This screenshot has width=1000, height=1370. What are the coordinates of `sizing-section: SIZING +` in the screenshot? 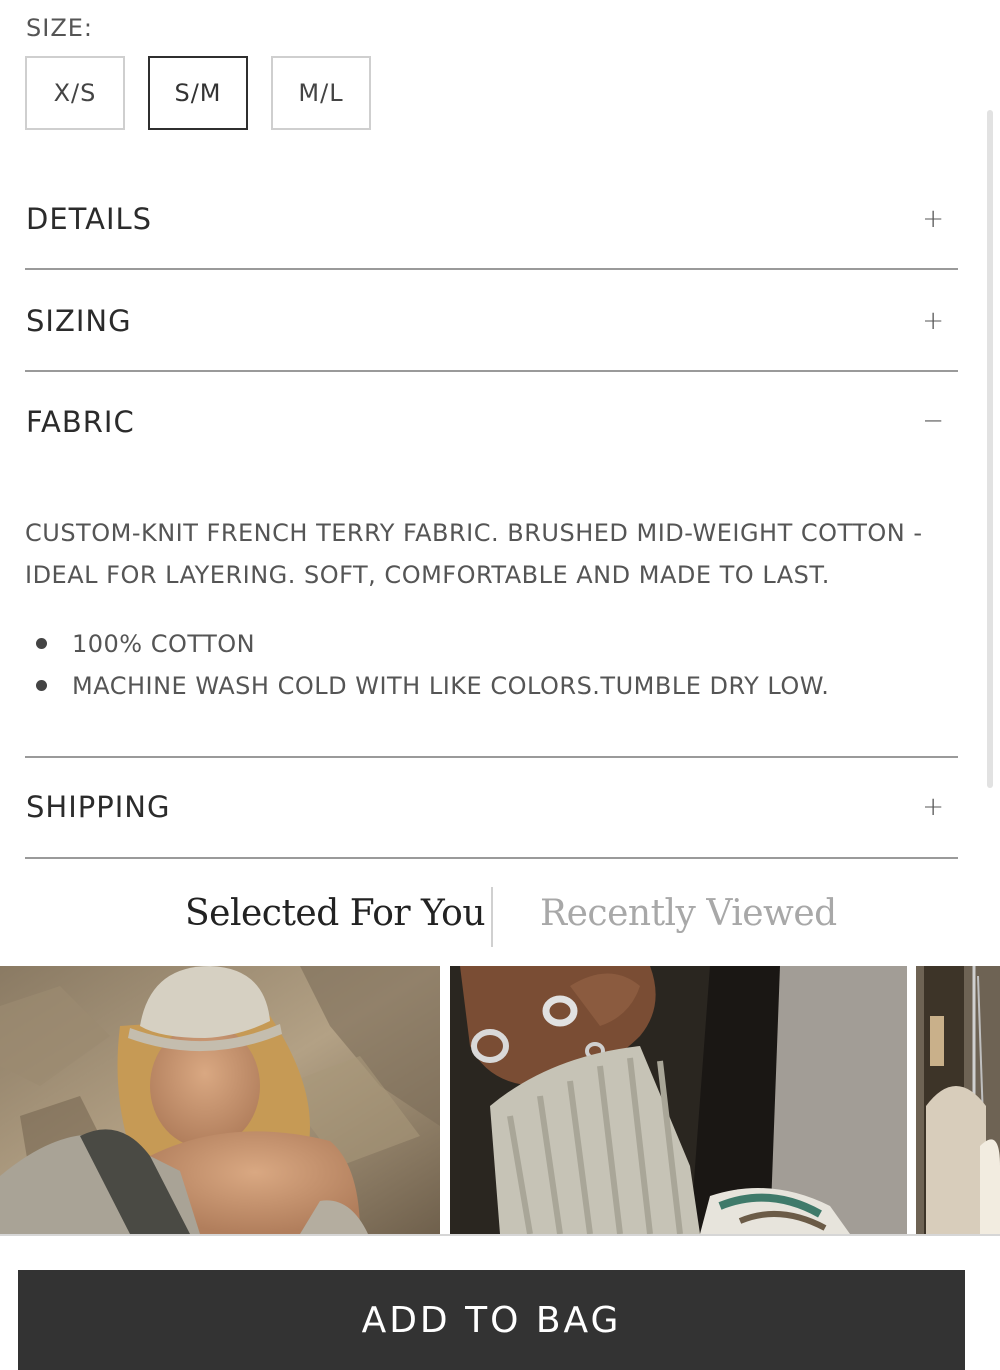 It's located at (491, 321).